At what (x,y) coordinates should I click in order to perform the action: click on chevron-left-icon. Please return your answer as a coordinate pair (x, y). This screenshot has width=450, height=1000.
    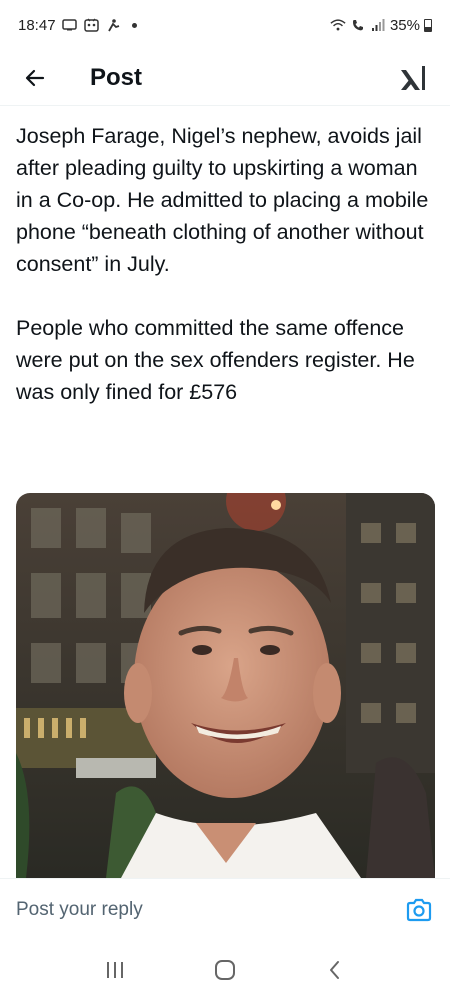
    Looking at the image, I should click on (334, 970).